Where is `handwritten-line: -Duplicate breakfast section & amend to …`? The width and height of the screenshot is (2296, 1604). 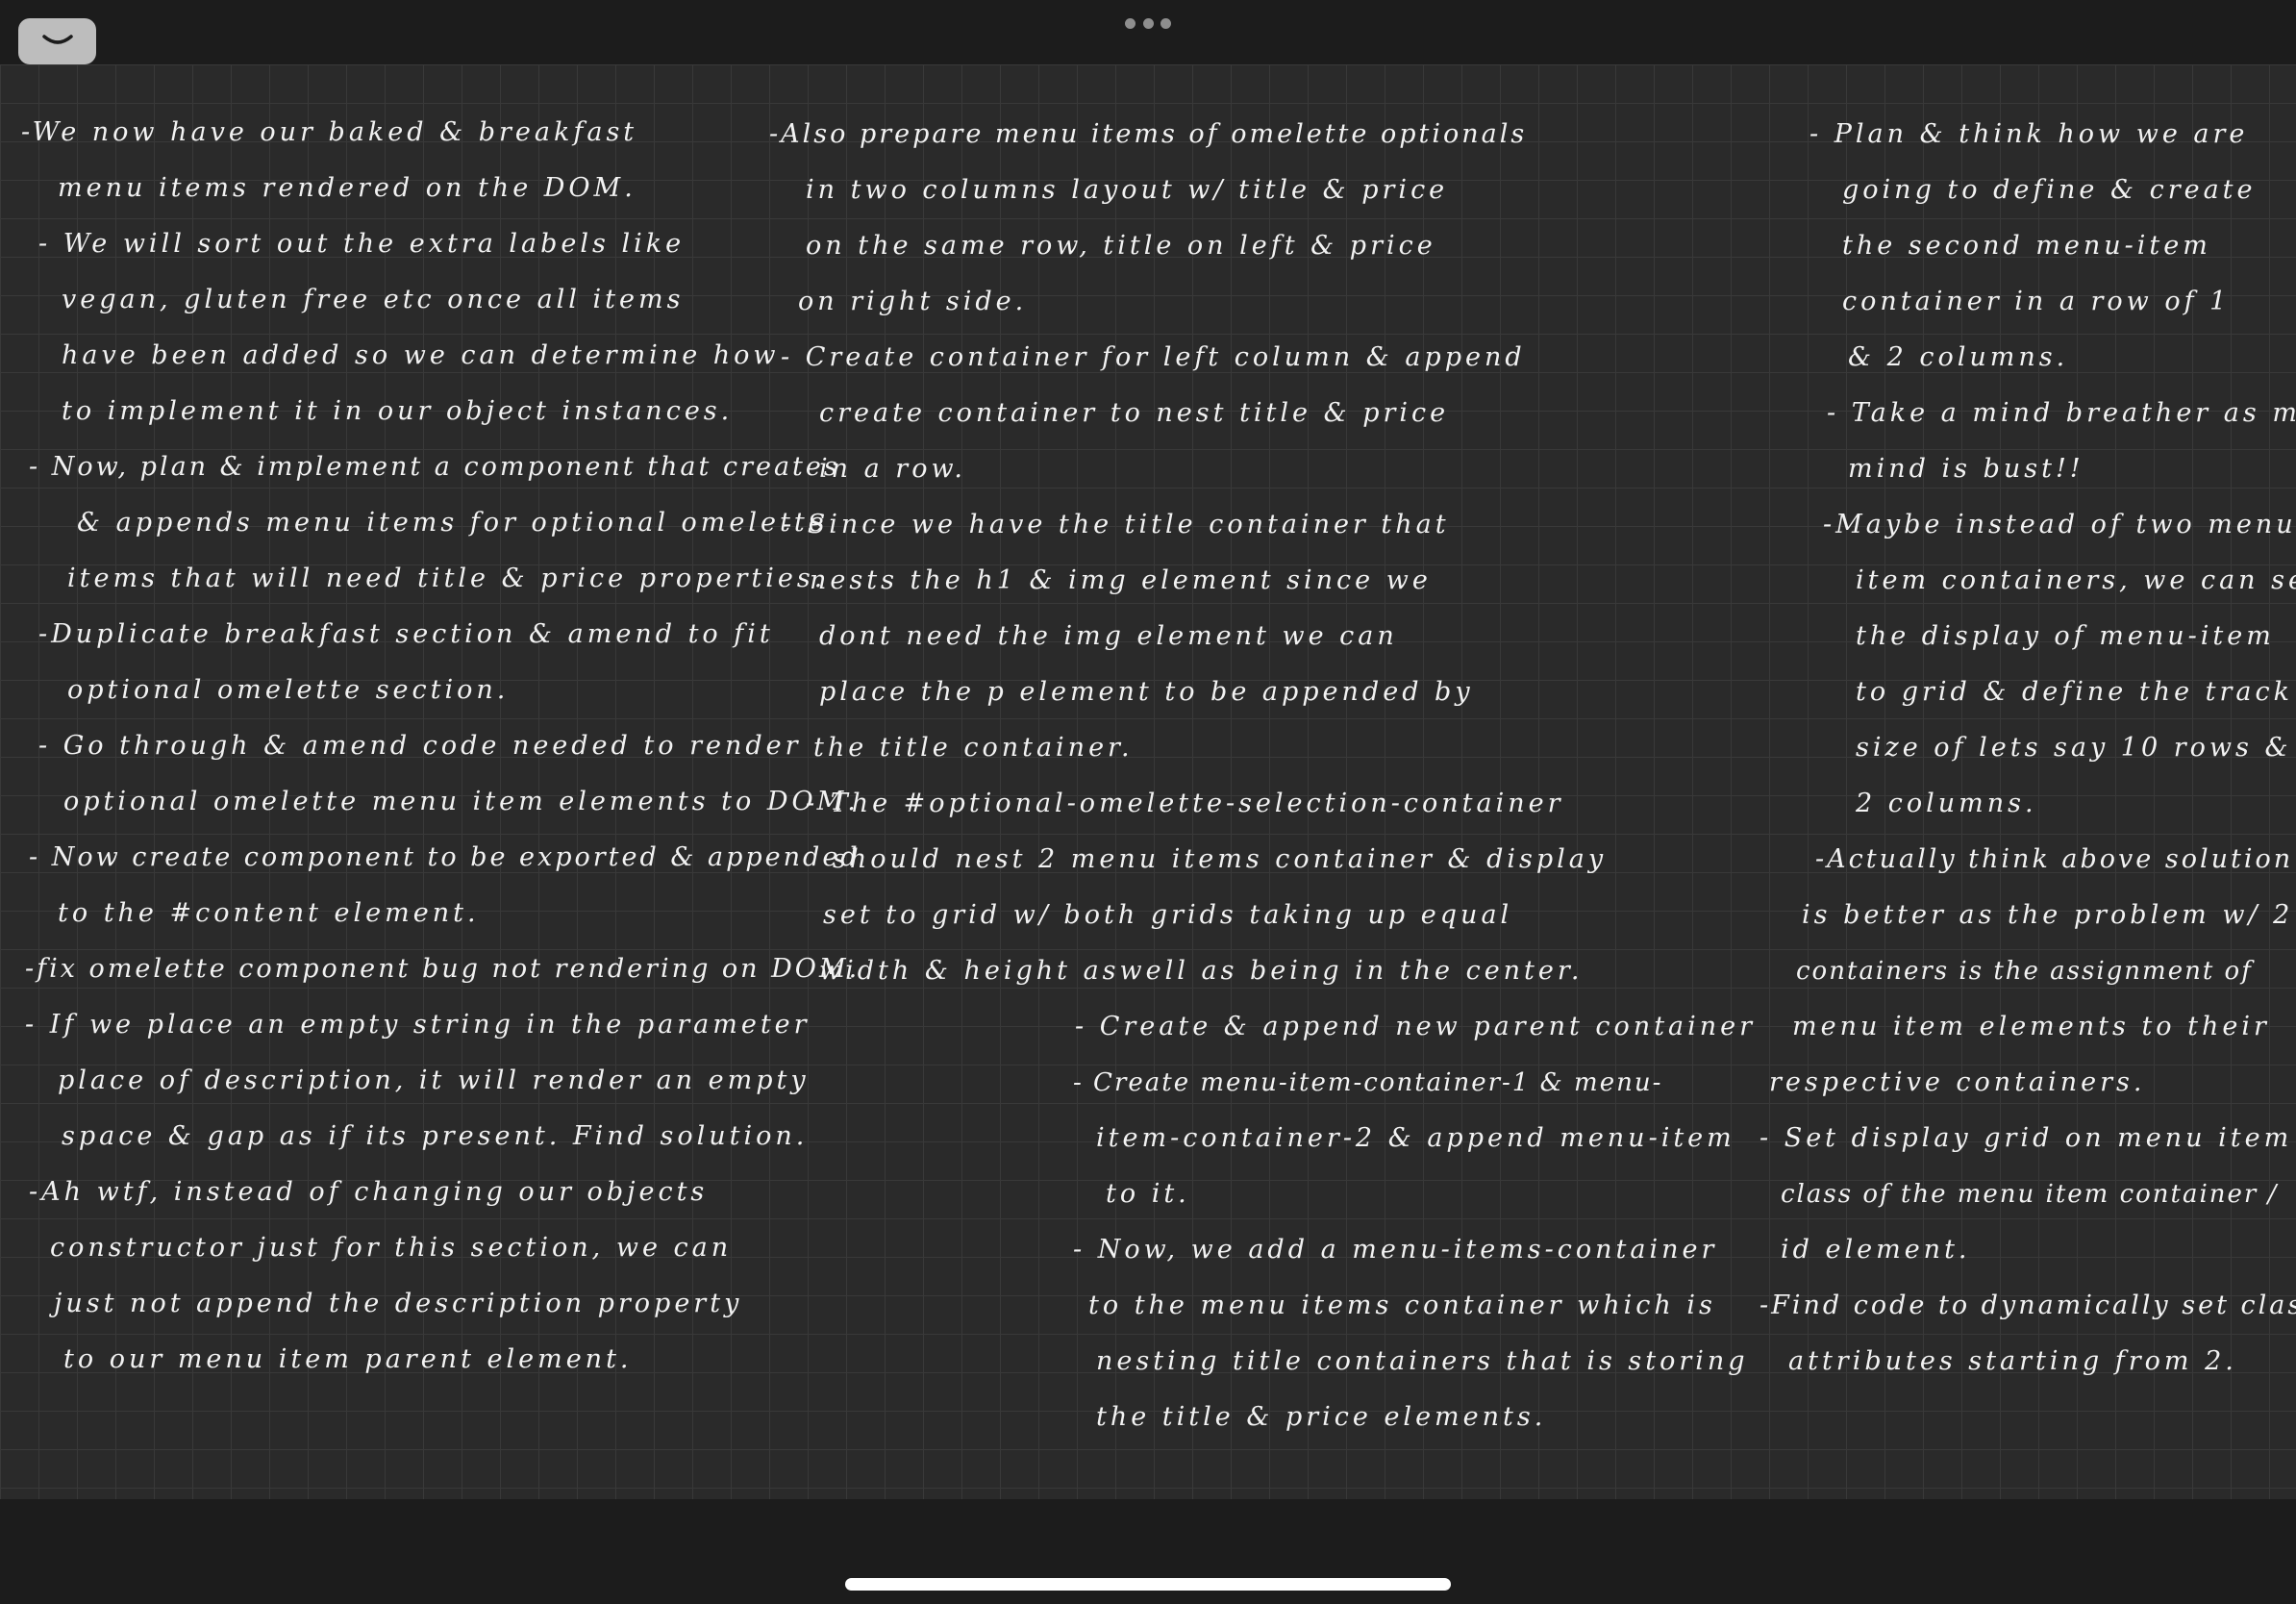 handwritten-line: -Duplicate breakfast section & amend to … is located at coordinates (406, 634).